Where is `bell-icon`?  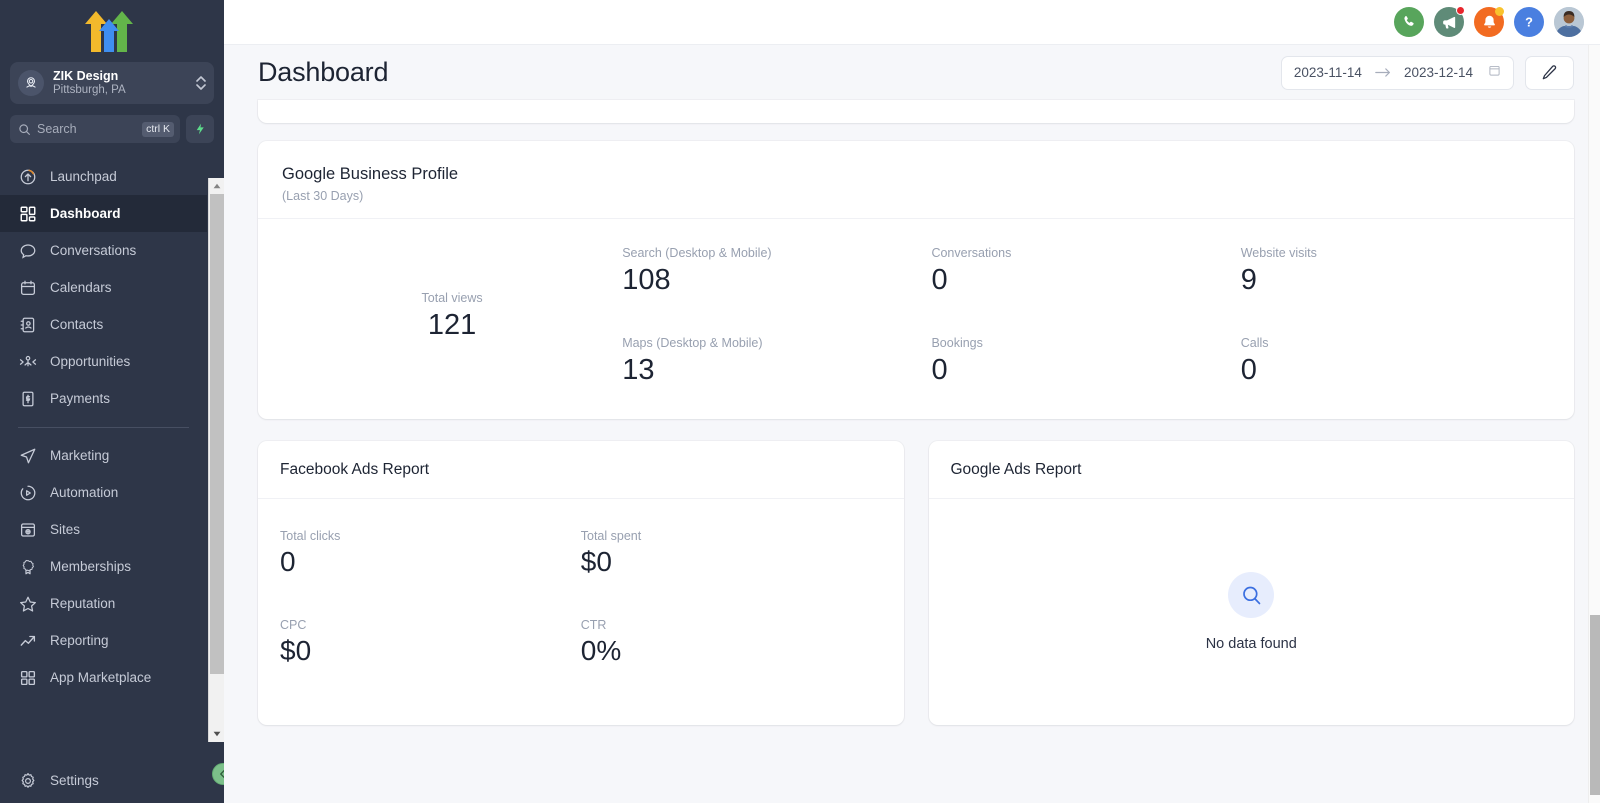 bell-icon is located at coordinates (1489, 21).